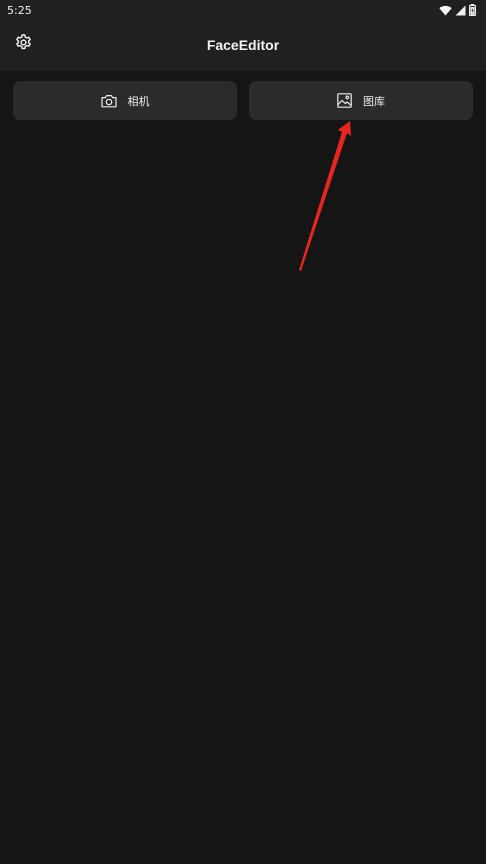 The width and height of the screenshot is (486, 864). Describe the element at coordinates (243, 100) in the screenshot. I see `source-button-row: 相机 图库` at that location.